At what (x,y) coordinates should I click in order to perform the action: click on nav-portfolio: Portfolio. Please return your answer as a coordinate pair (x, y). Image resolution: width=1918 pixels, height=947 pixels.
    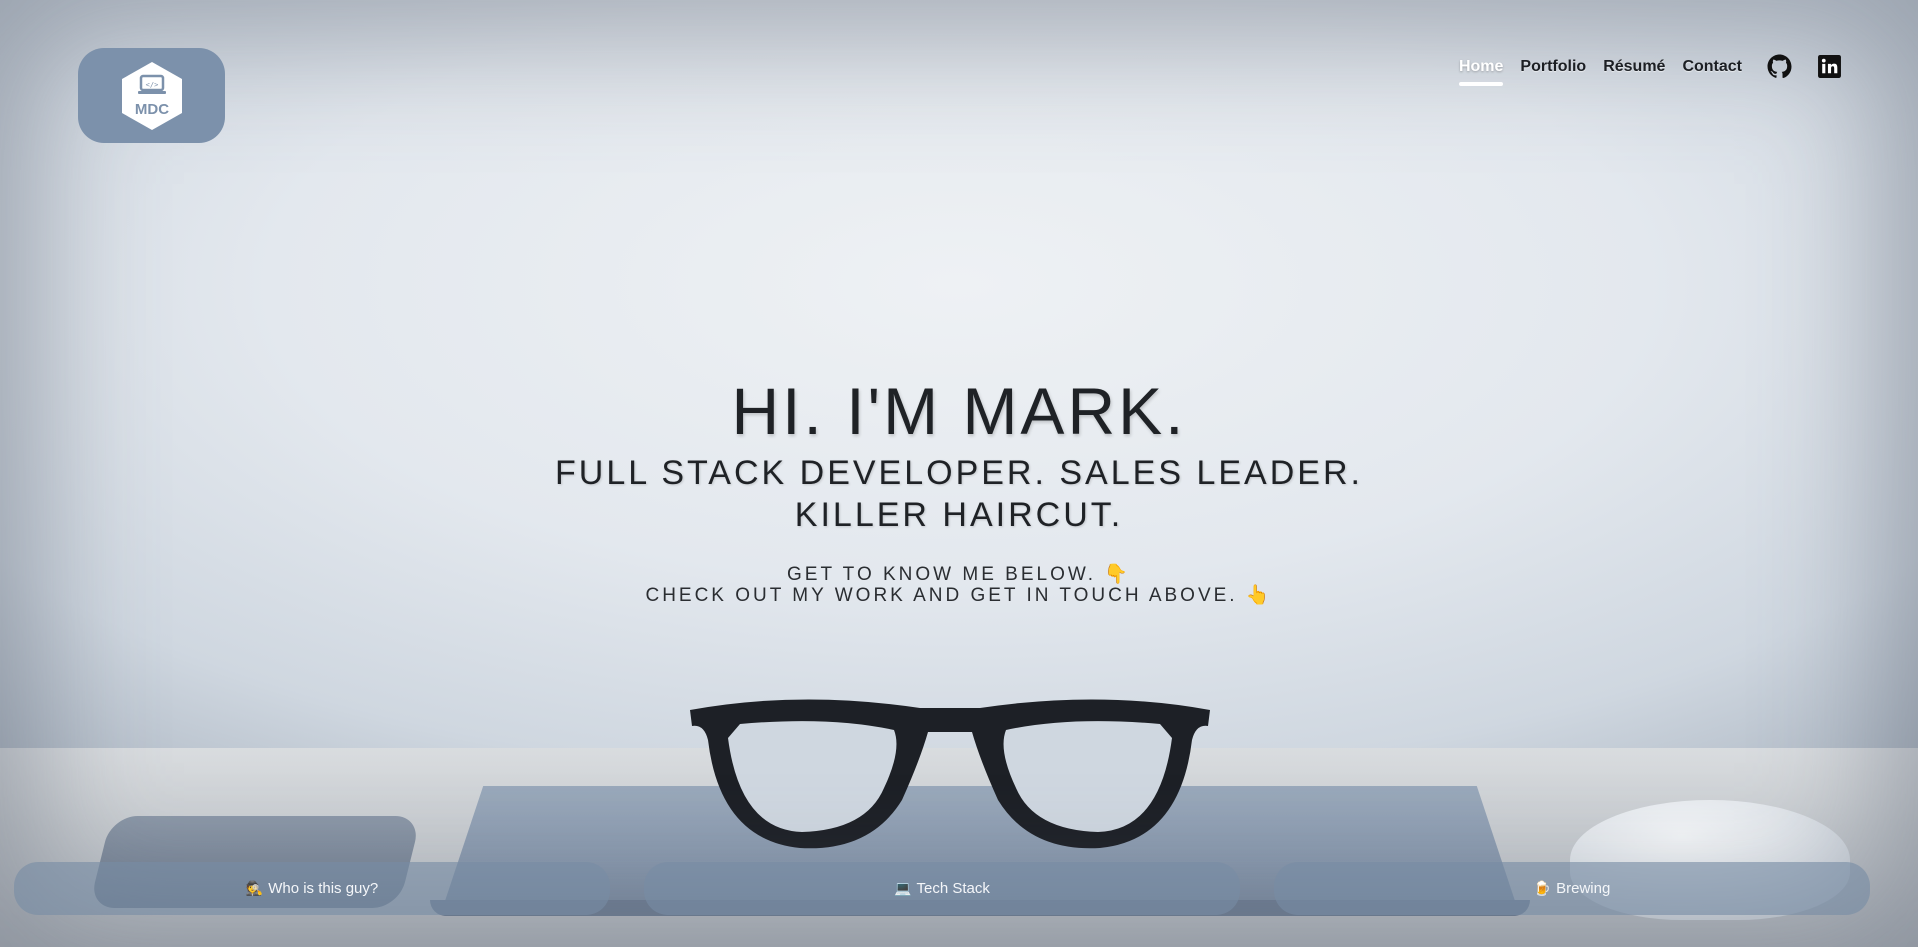
    Looking at the image, I should click on (1553, 72).